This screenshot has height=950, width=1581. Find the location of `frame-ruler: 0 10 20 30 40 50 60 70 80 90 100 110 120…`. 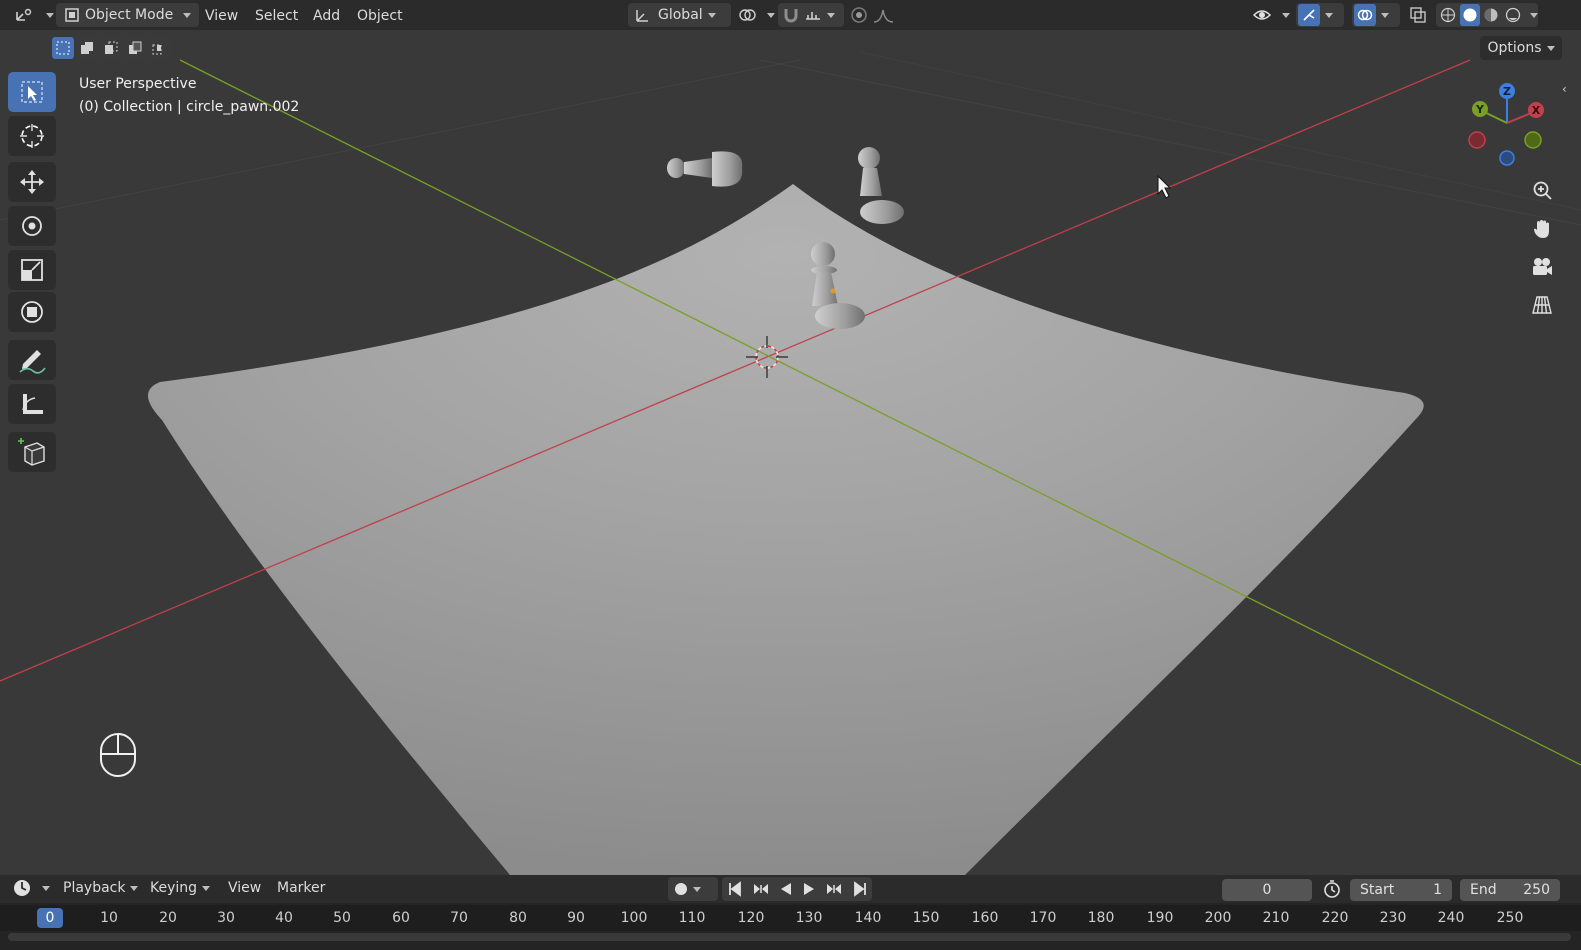

frame-ruler: 0 10 20 30 40 50 60 70 80 90 100 110 120… is located at coordinates (790, 918).